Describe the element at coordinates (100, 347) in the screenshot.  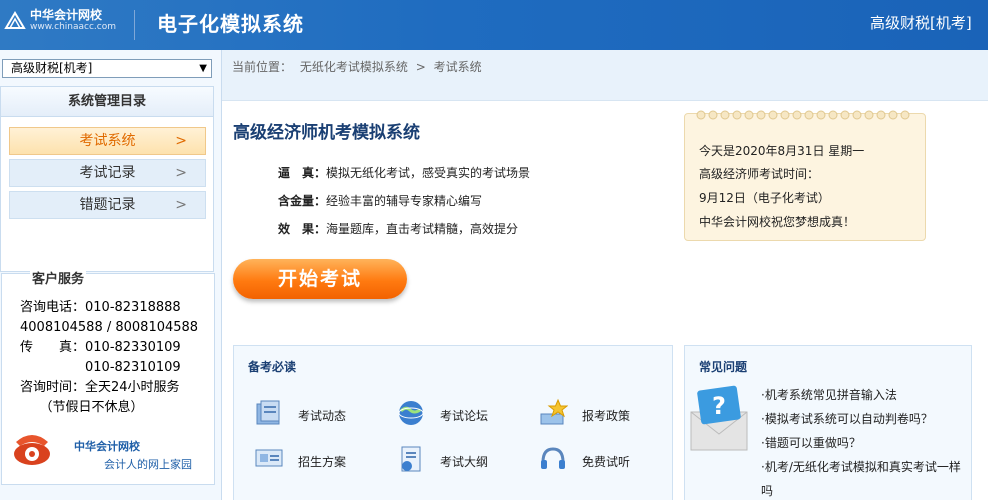
I see `cs-line: 传 真：010-82330109` at that location.